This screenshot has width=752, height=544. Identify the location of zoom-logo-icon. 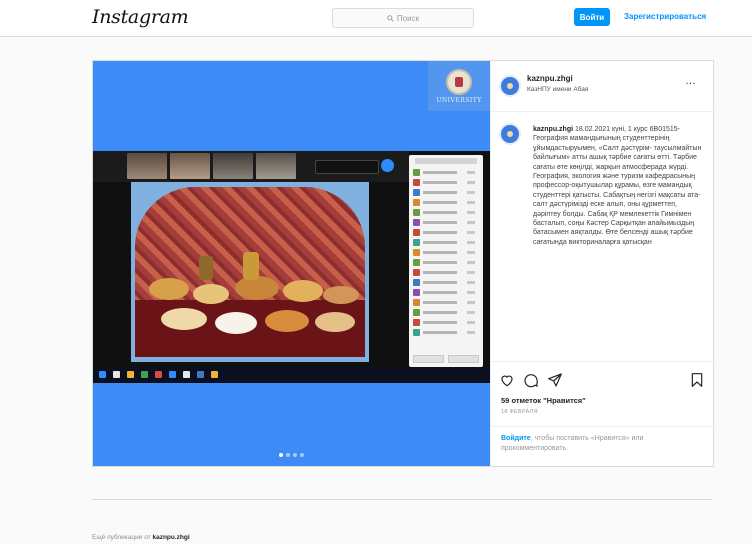
(387, 165).